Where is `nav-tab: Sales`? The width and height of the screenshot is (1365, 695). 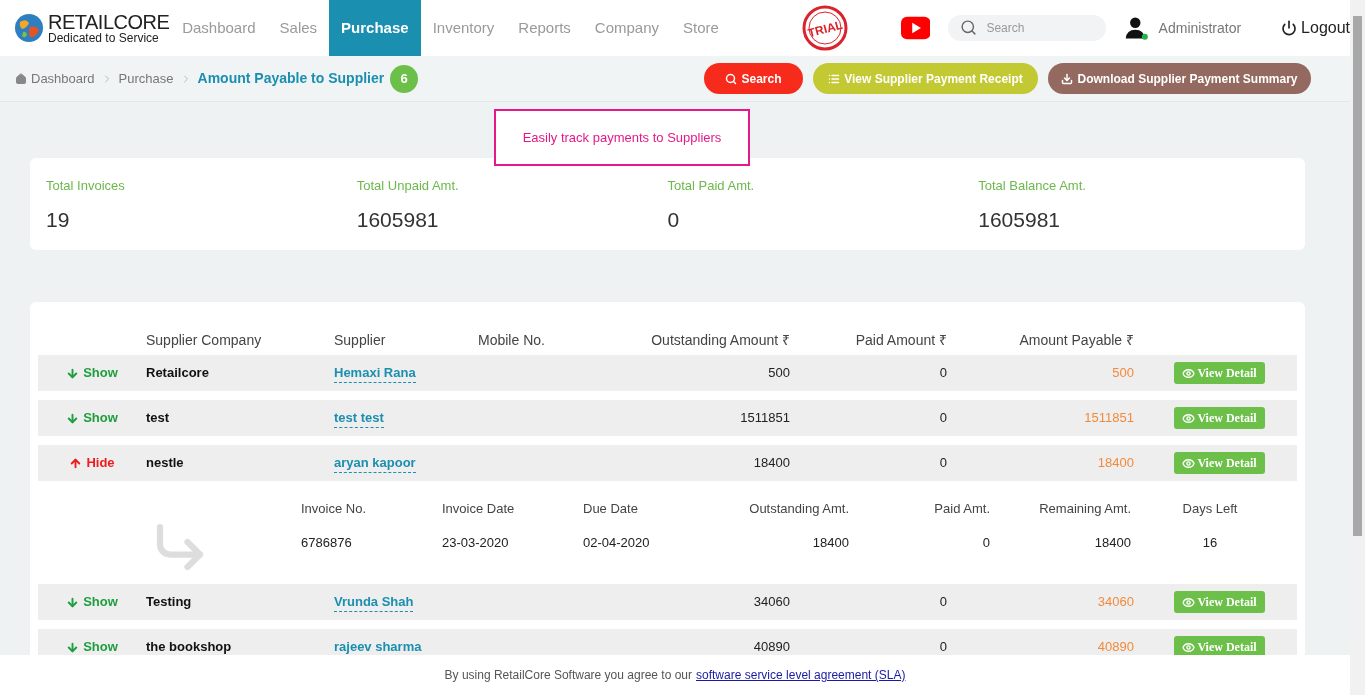 nav-tab: Sales is located at coordinates (298, 28).